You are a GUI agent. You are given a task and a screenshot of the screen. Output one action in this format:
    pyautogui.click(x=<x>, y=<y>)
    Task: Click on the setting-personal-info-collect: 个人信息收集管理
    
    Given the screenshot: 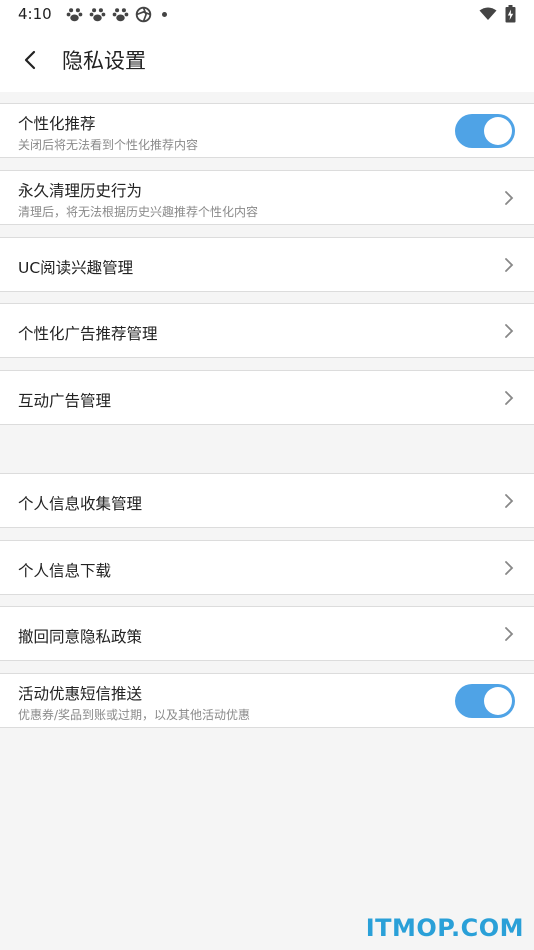 What is the action you would take?
    pyautogui.click(x=267, y=500)
    